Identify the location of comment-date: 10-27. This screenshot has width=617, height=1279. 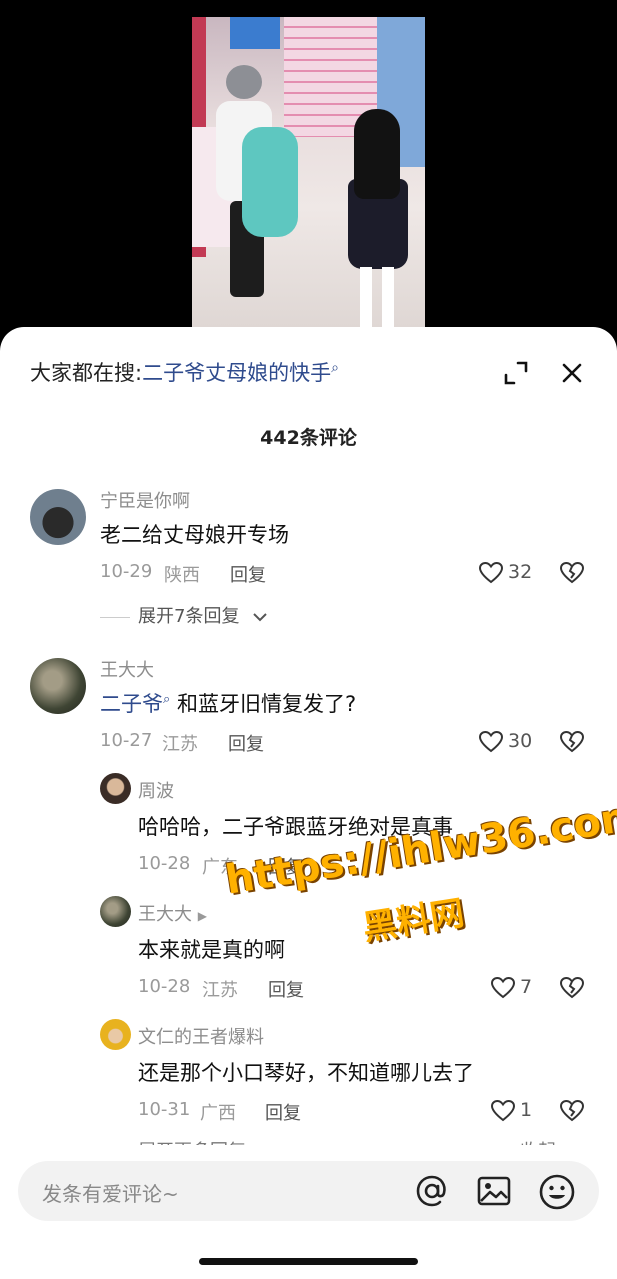
(126, 740).